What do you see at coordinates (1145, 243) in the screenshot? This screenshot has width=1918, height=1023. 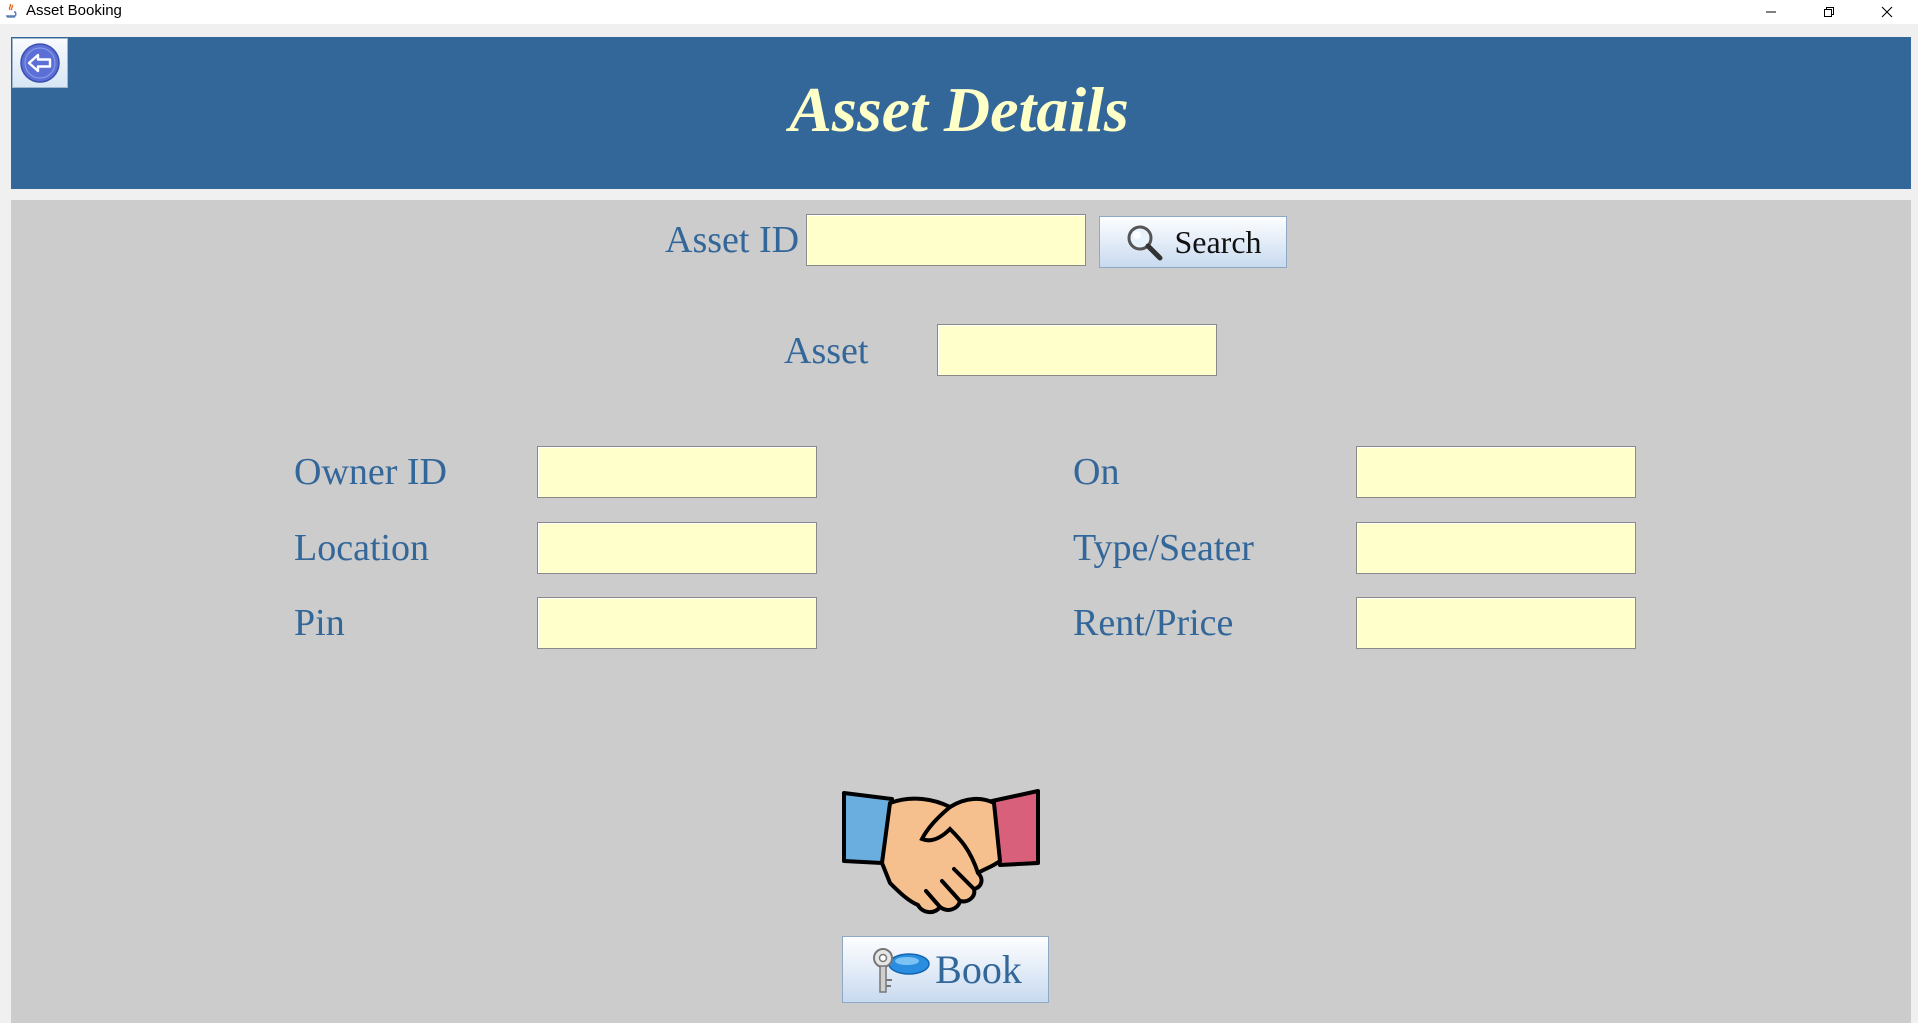 I see `magnifier-icon` at bounding box center [1145, 243].